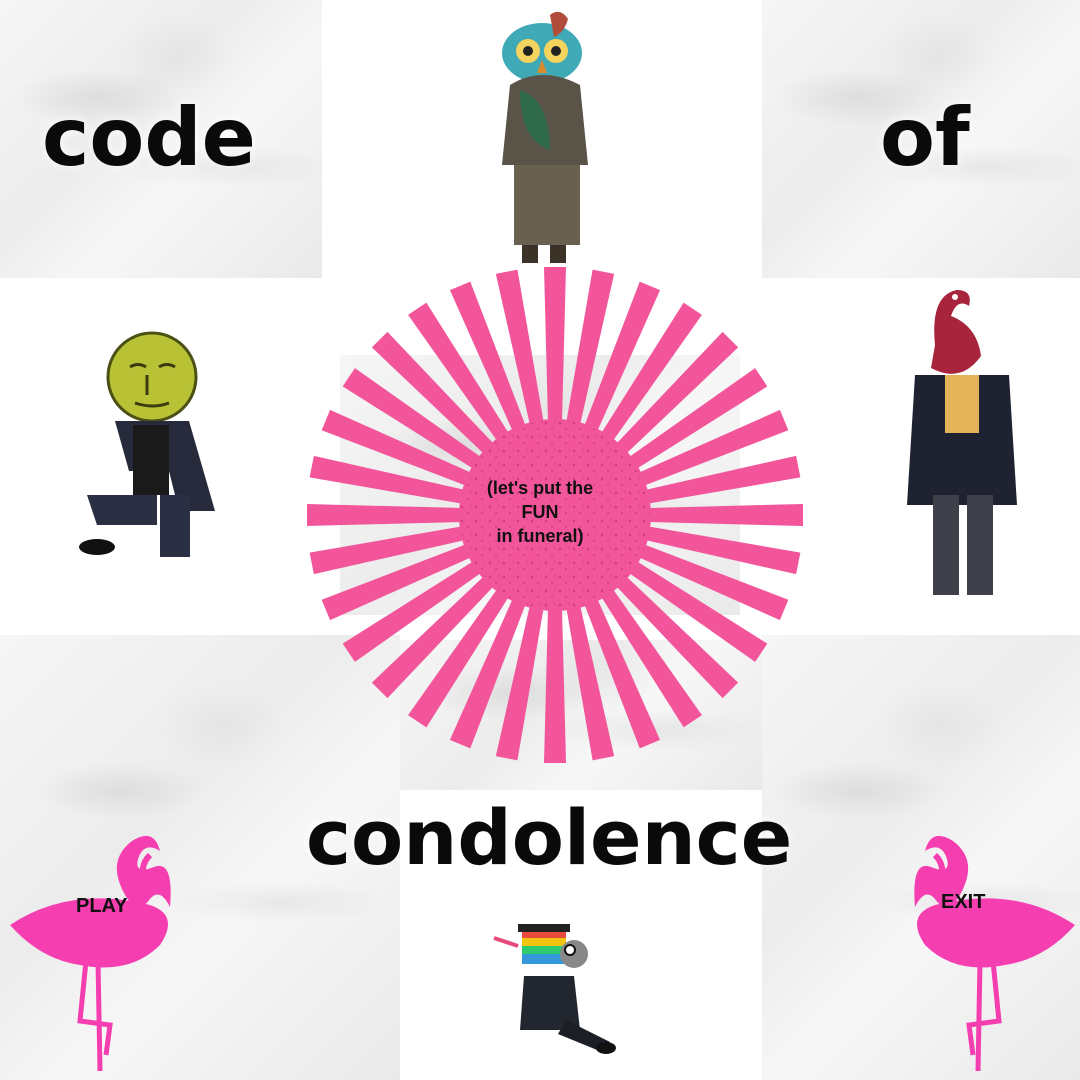  What do you see at coordinates (549, 837) in the screenshot?
I see `title-word-condolence: condolence` at bounding box center [549, 837].